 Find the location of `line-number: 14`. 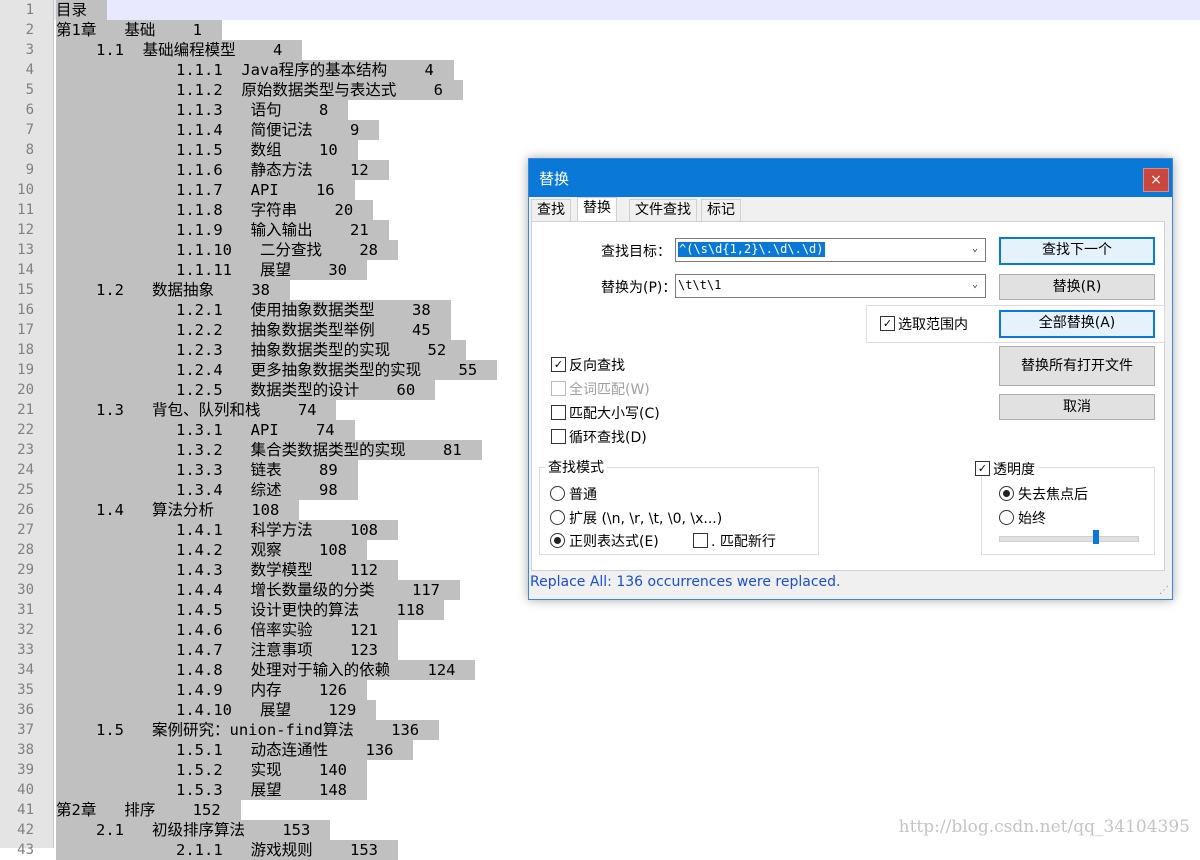

line-number: 14 is located at coordinates (25, 270).